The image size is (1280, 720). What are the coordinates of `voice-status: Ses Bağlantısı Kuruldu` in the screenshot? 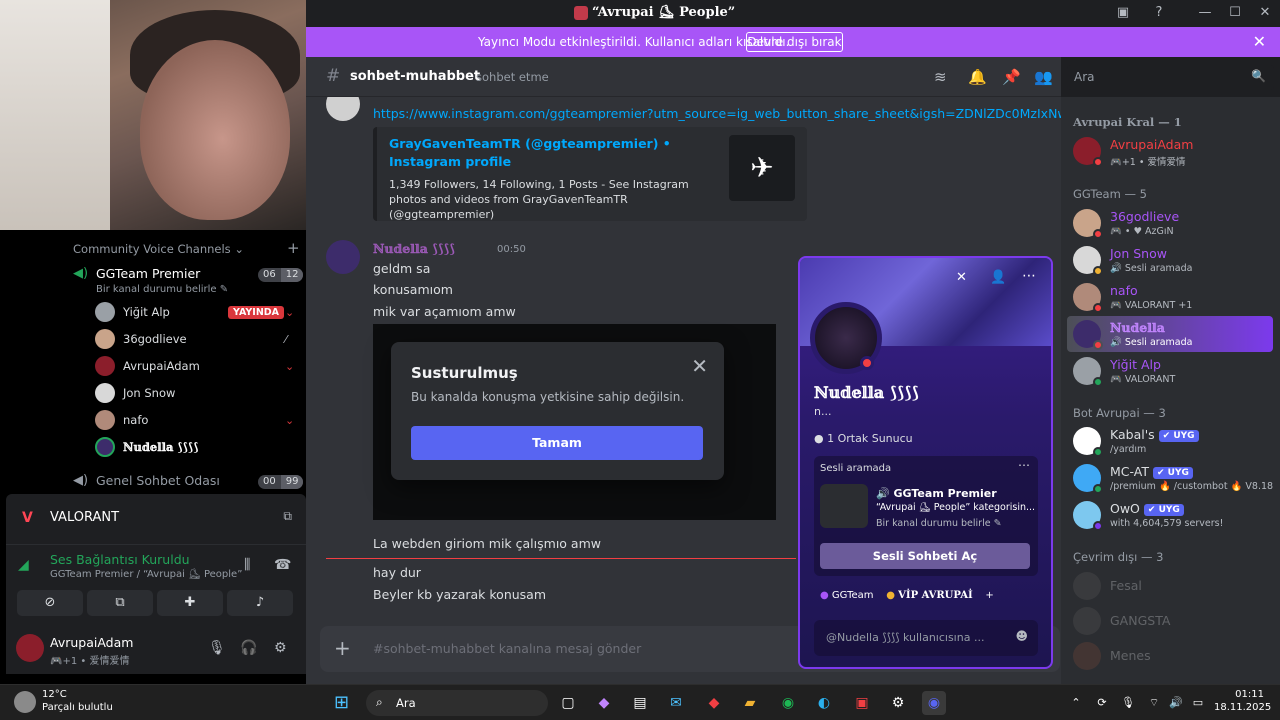 It's located at (120, 559).